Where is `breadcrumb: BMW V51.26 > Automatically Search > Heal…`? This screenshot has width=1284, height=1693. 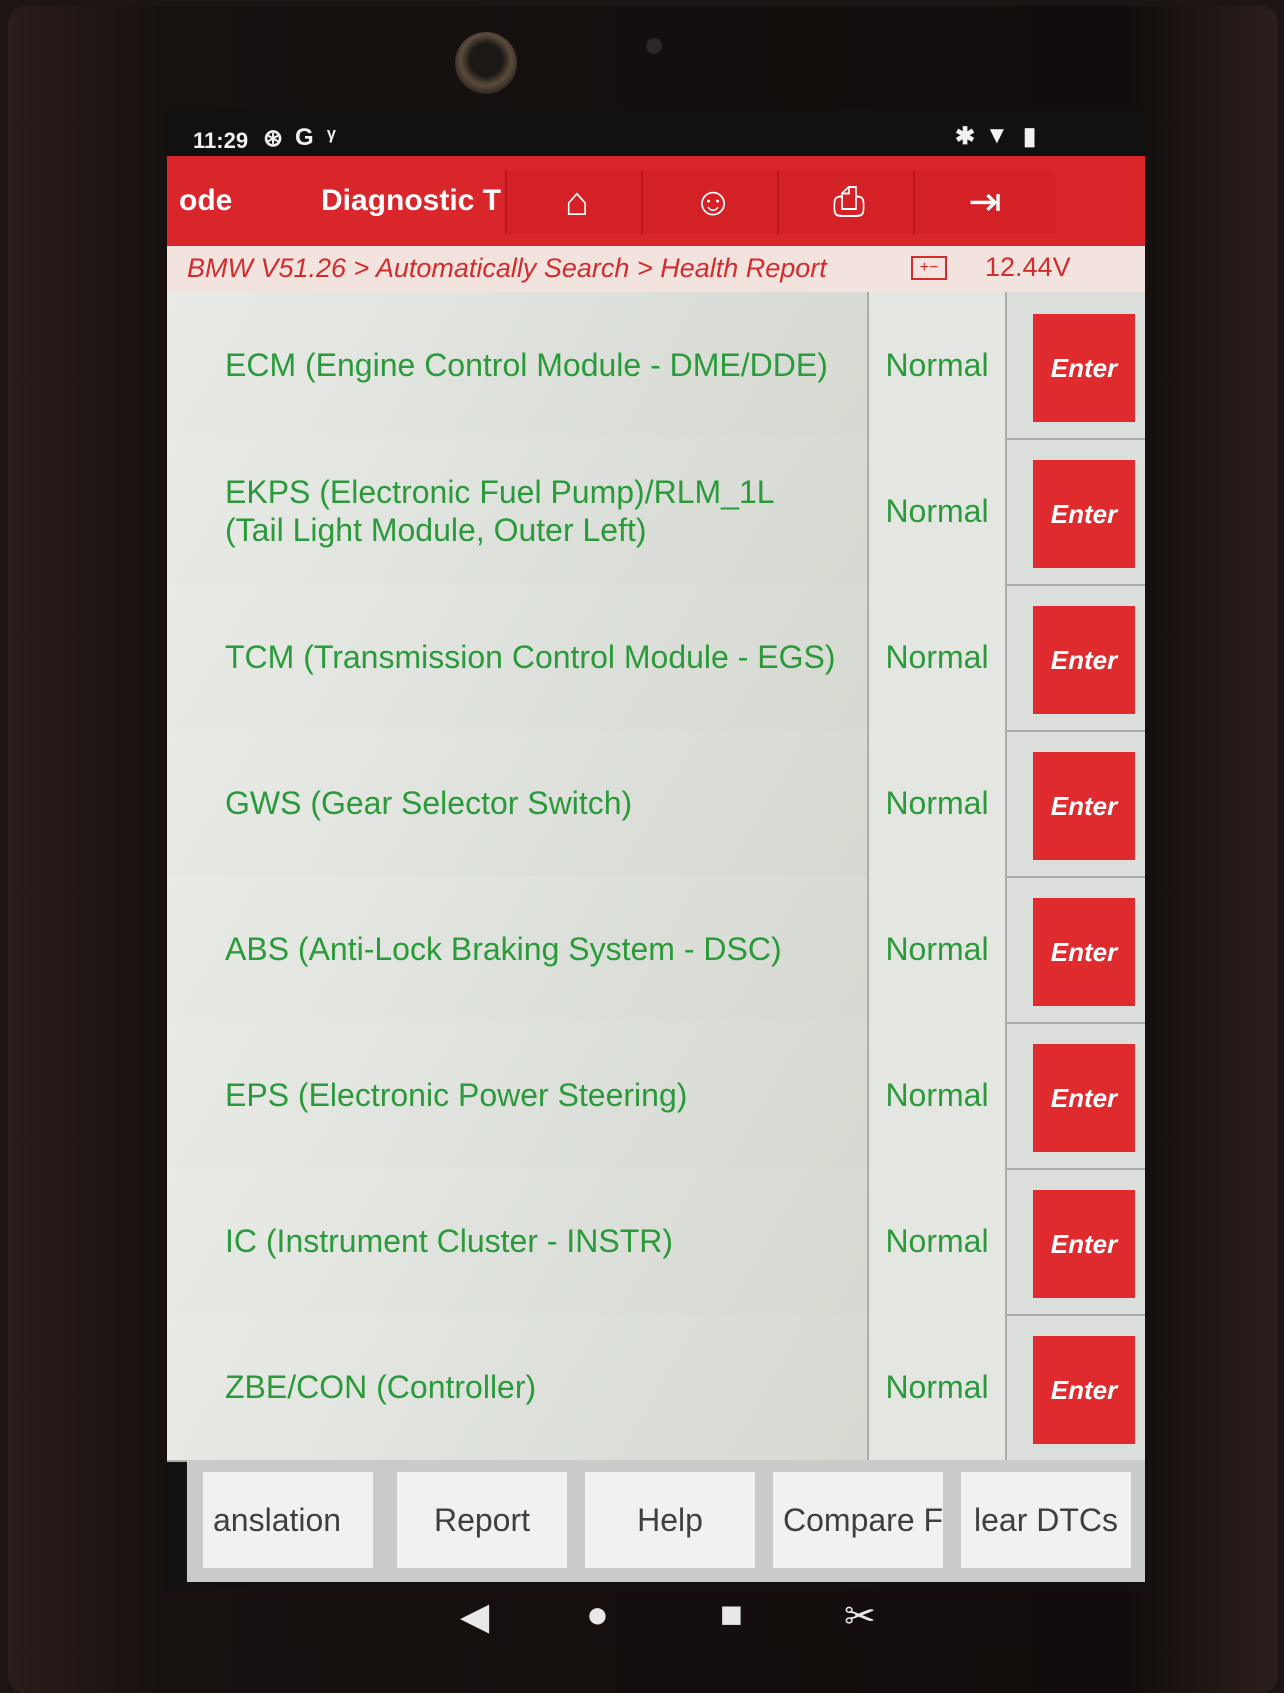
breadcrumb: BMW V51.26 > Automatically Search > Heal… is located at coordinates (656, 269).